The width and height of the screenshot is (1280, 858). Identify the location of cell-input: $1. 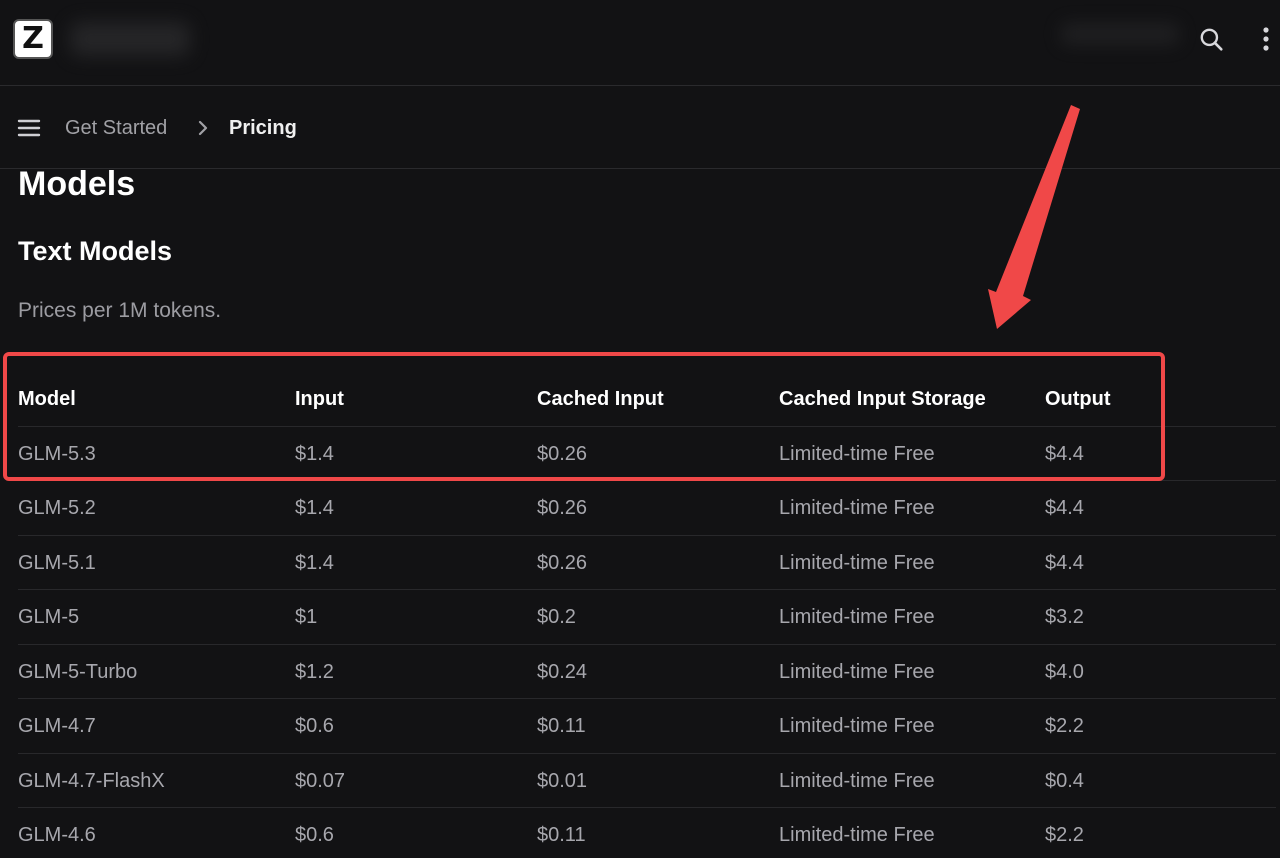
(306, 617).